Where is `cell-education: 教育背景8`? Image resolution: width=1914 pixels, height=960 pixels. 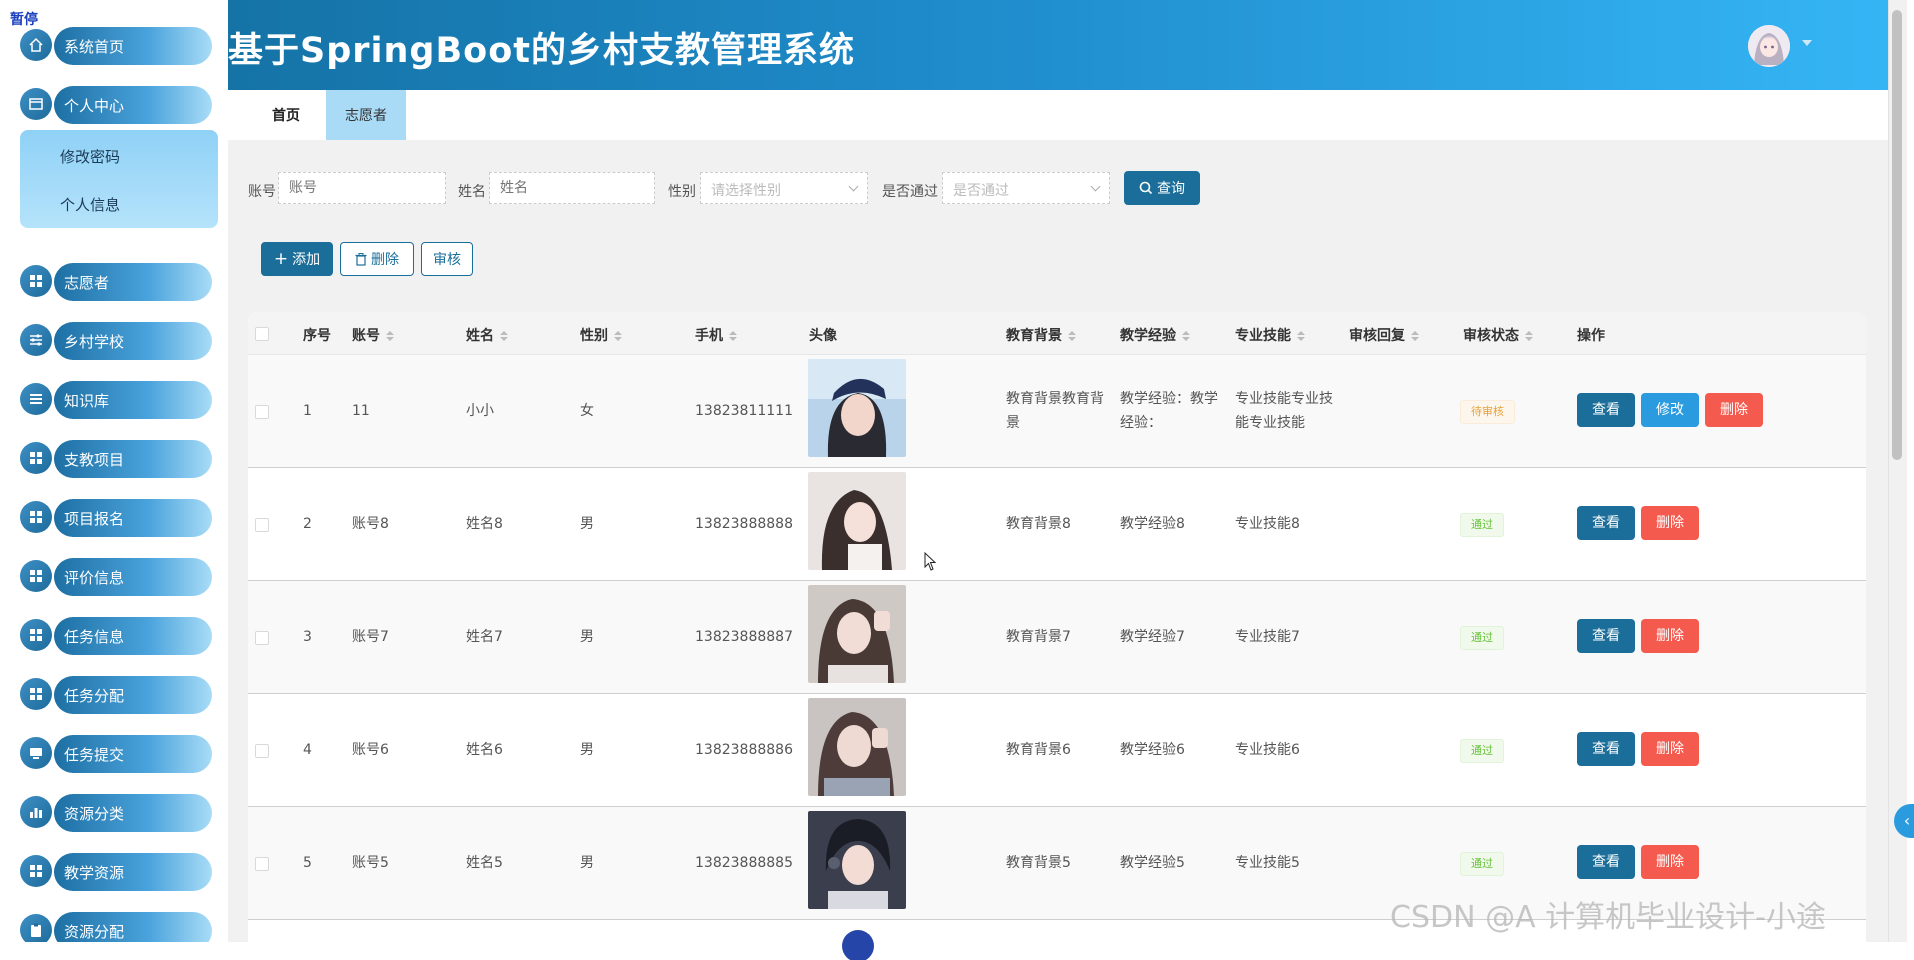 cell-education: 教育背景8 is located at coordinates (1038, 524).